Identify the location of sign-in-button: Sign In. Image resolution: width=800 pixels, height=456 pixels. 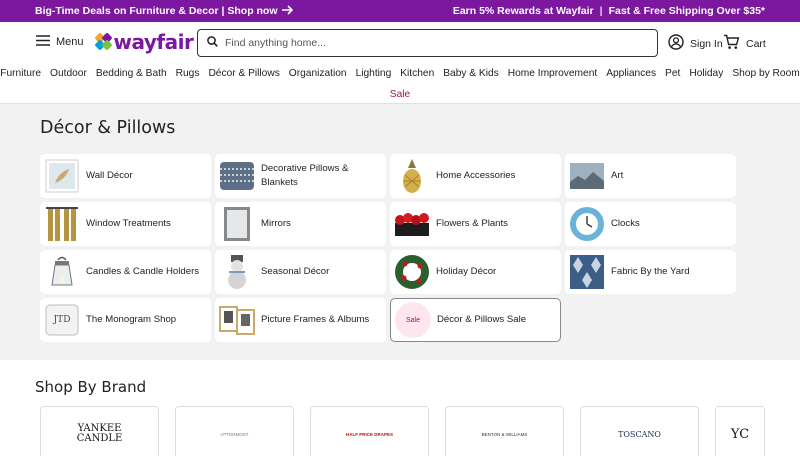
(695, 43).